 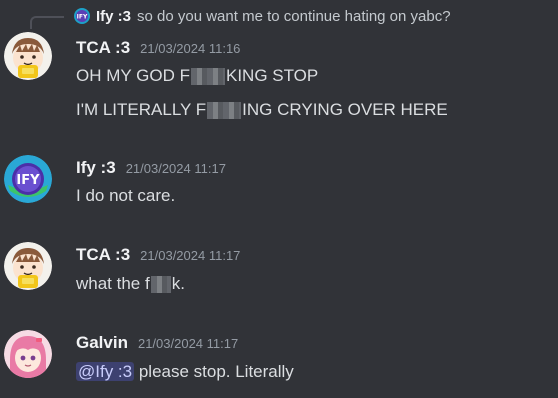 I want to click on galvin-avatar, so click(x=28, y=354).